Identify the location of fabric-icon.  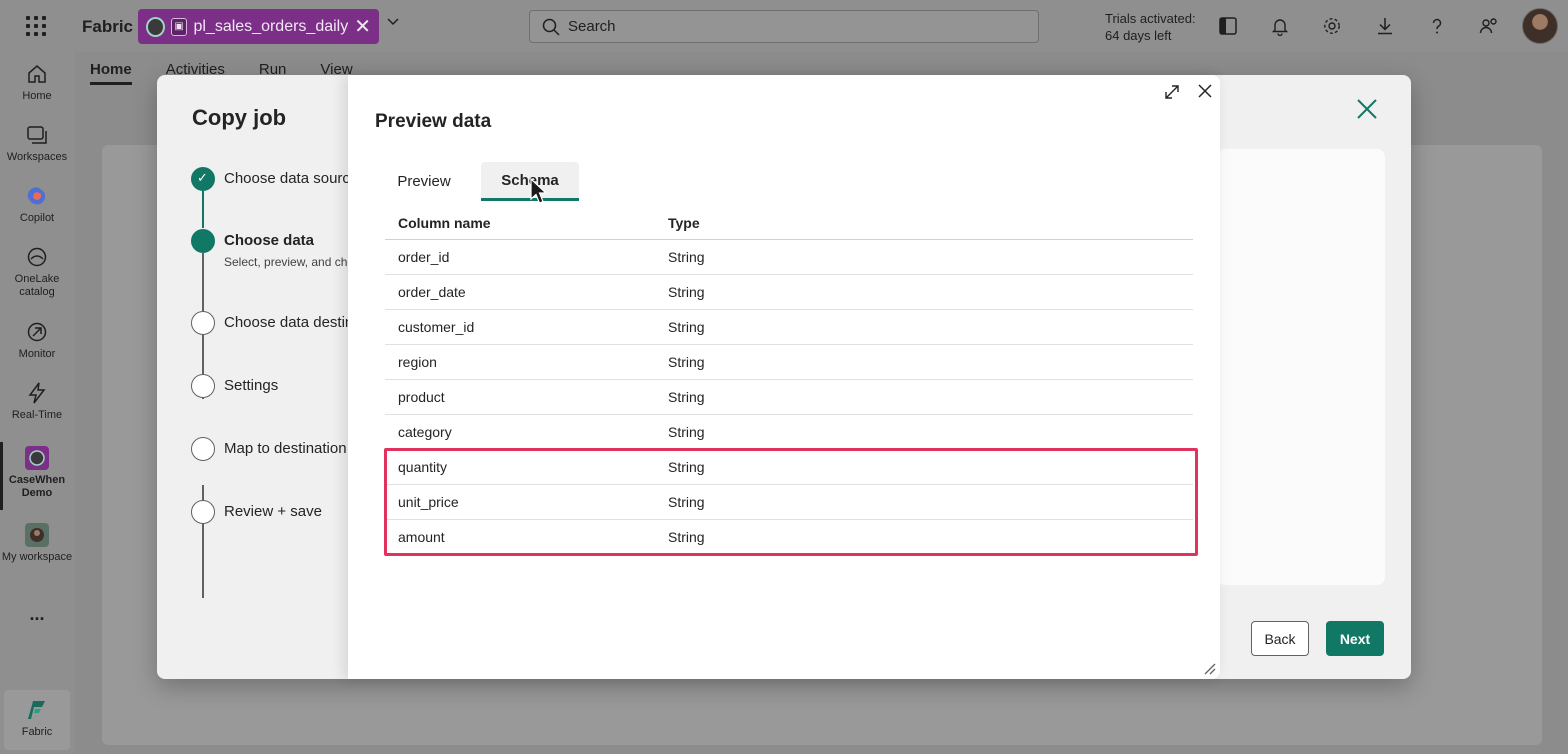
(36, 710).